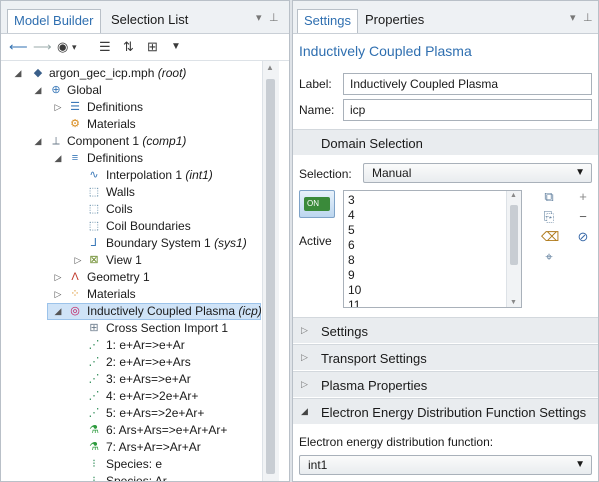 This screenshot has height=482, width=599. What do you see at coordinates (132, 226) in the screenshot?
I see `tree-item-coil-boundaries: ⬚ Coil Boundaries` at bounding box center [132, 226].